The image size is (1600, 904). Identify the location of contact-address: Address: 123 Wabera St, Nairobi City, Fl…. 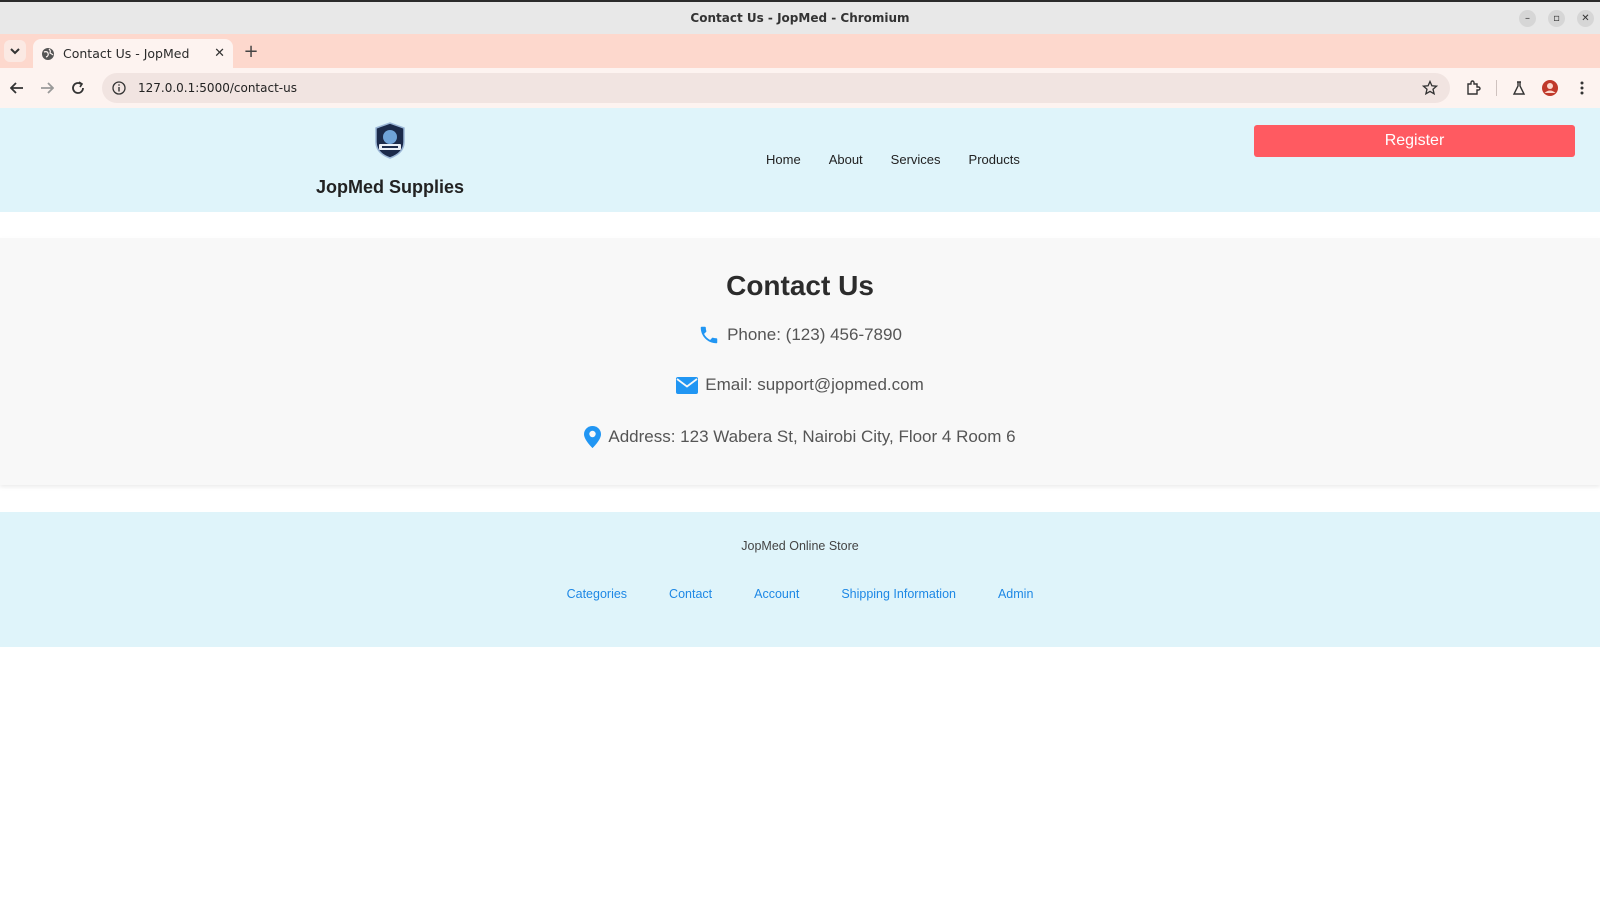
(800, 437).